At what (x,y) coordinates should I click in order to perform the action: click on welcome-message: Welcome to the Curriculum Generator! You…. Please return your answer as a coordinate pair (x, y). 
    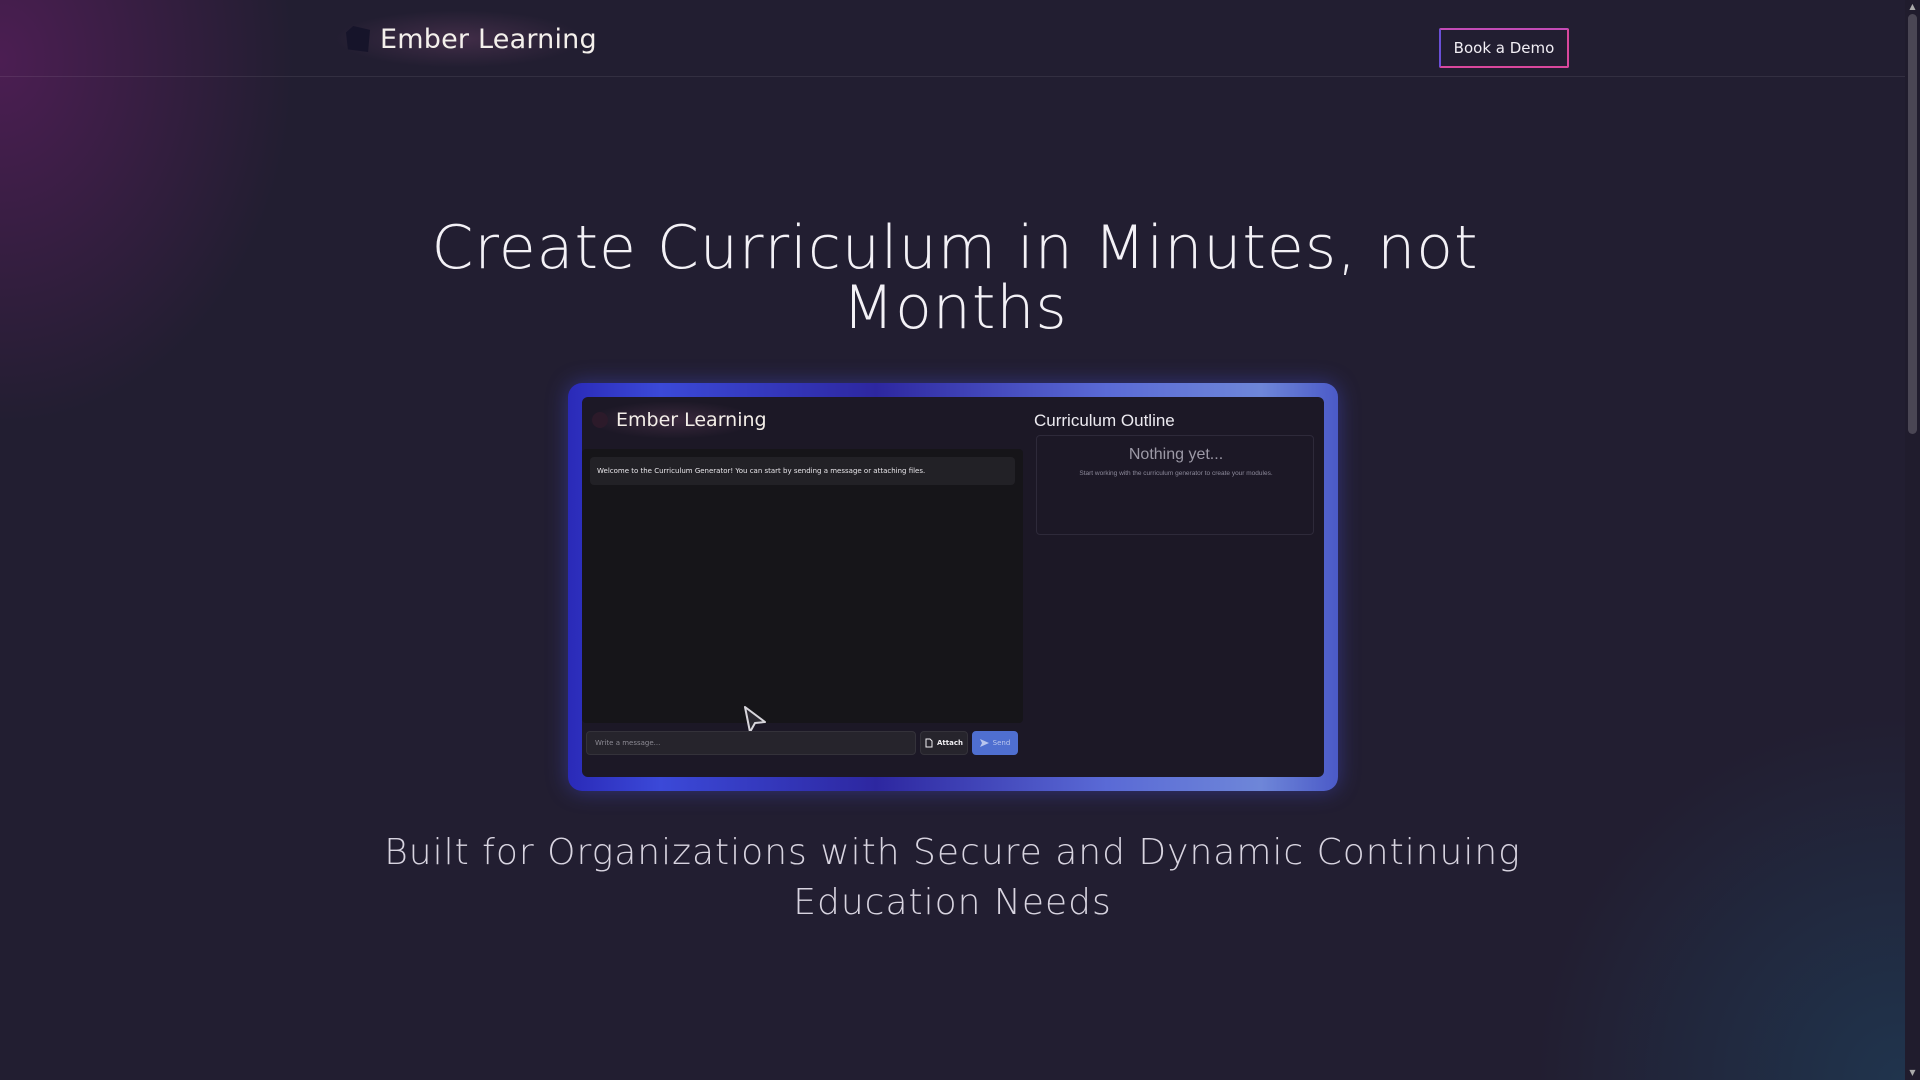
    Looking at the image, I should click on (802, 471).